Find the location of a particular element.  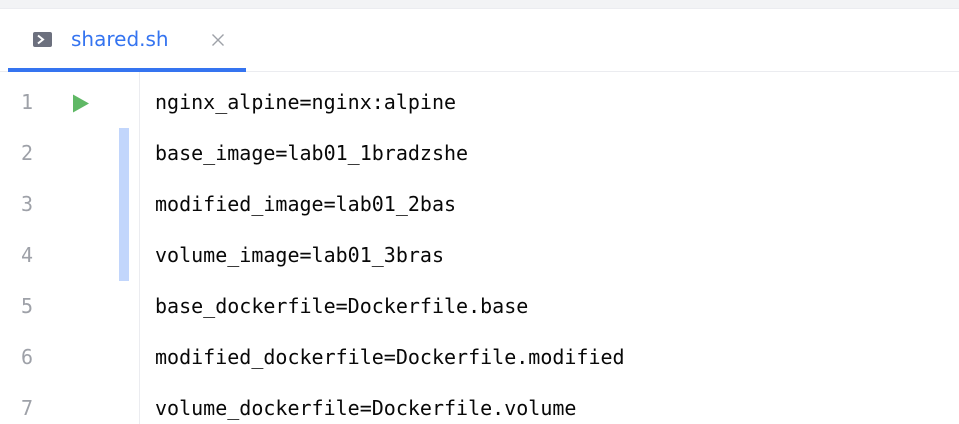

code-line: 4 volume_image=lab01_3bras is located at coordinates (479, 255).